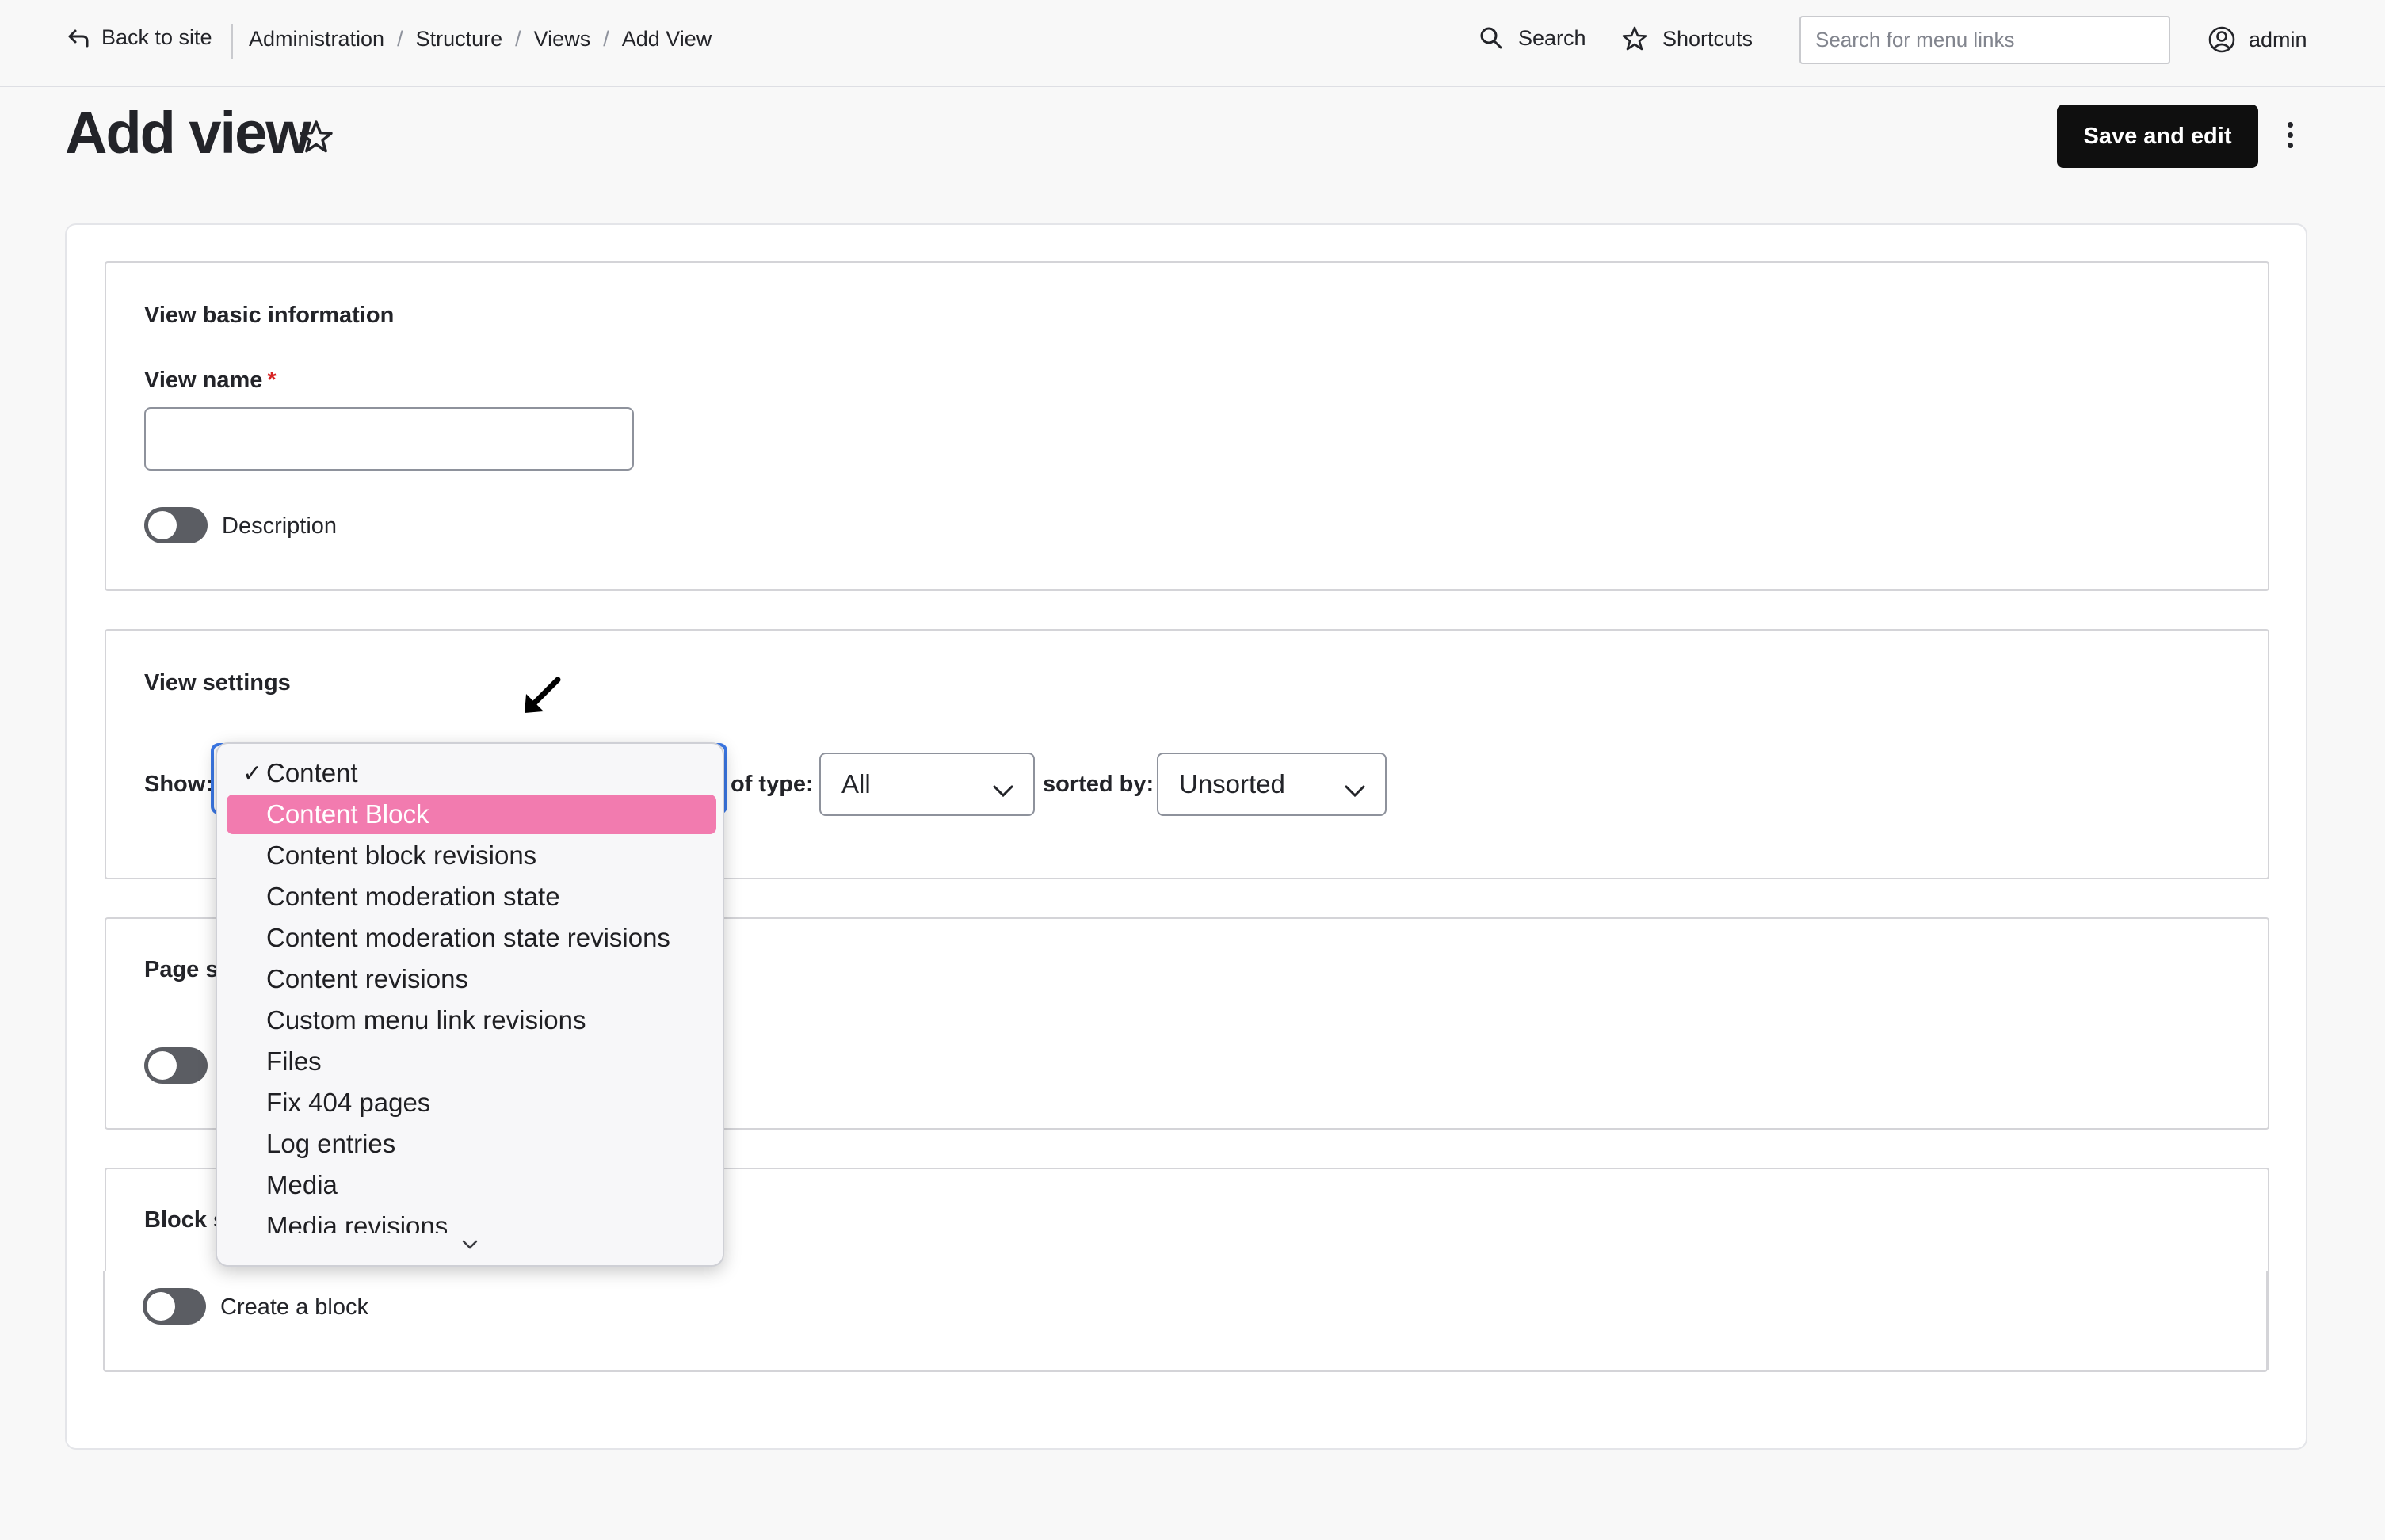  Describe the element at coordinates (471, 1185) in the screenshot. I see `show-option-media: Media` at that location.